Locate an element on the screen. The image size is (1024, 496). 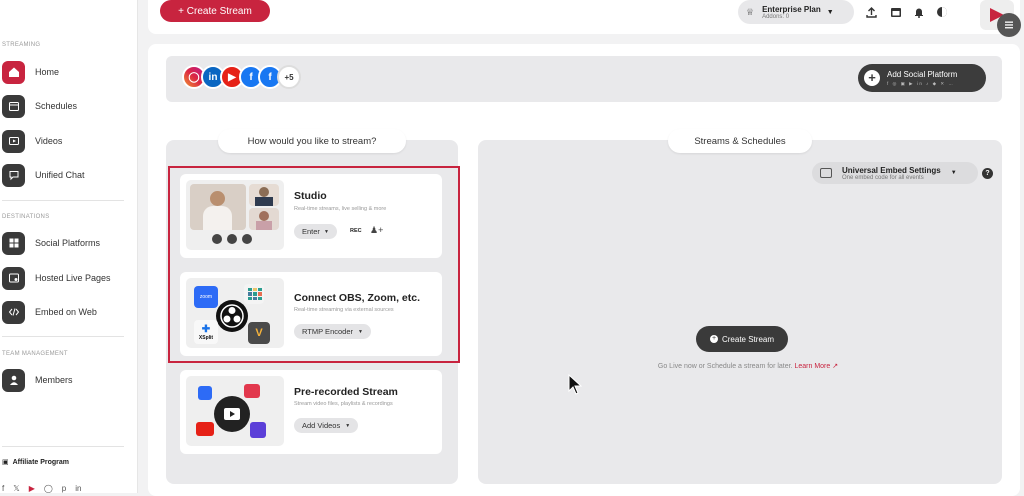
schedule-icon is located at coordinates (252, 391).